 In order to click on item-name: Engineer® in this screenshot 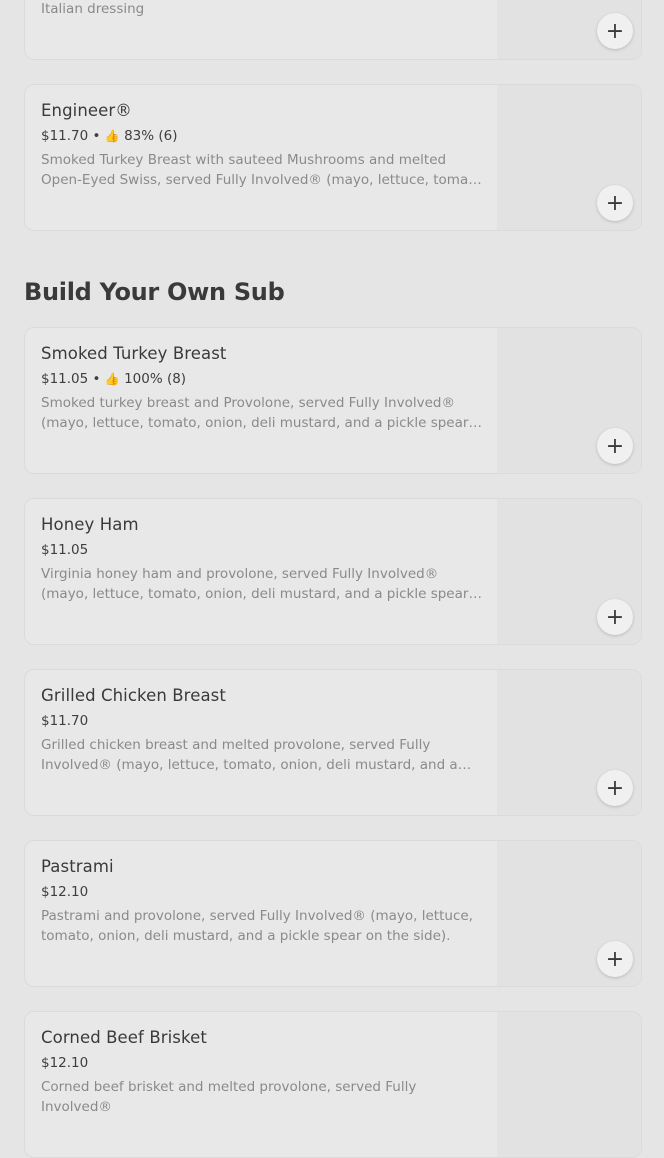, I will do `click(86, 110)`.